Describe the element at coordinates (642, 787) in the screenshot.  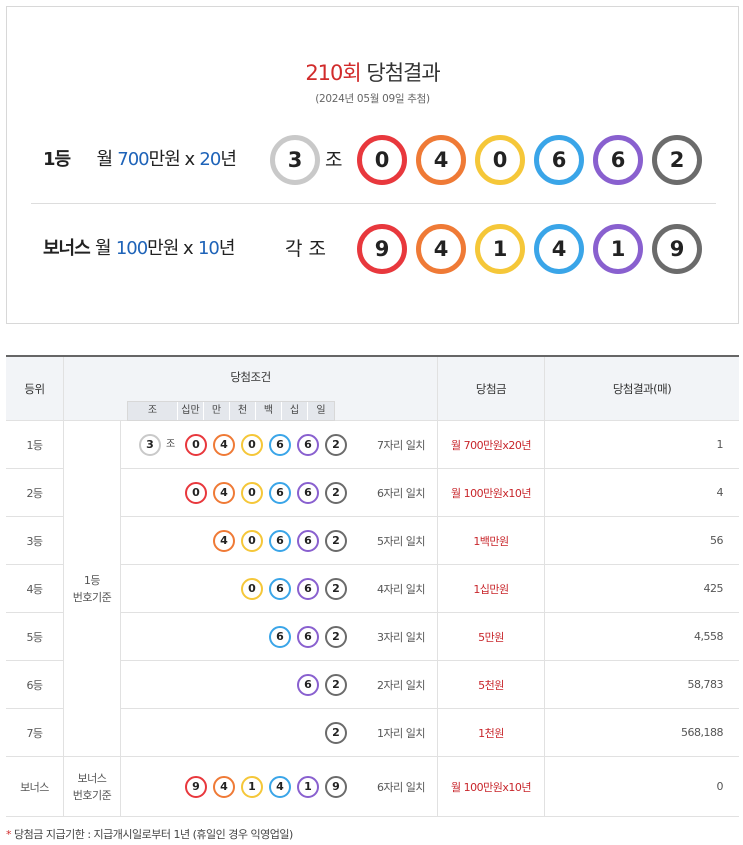
I see `count-cell: 0` at that location.